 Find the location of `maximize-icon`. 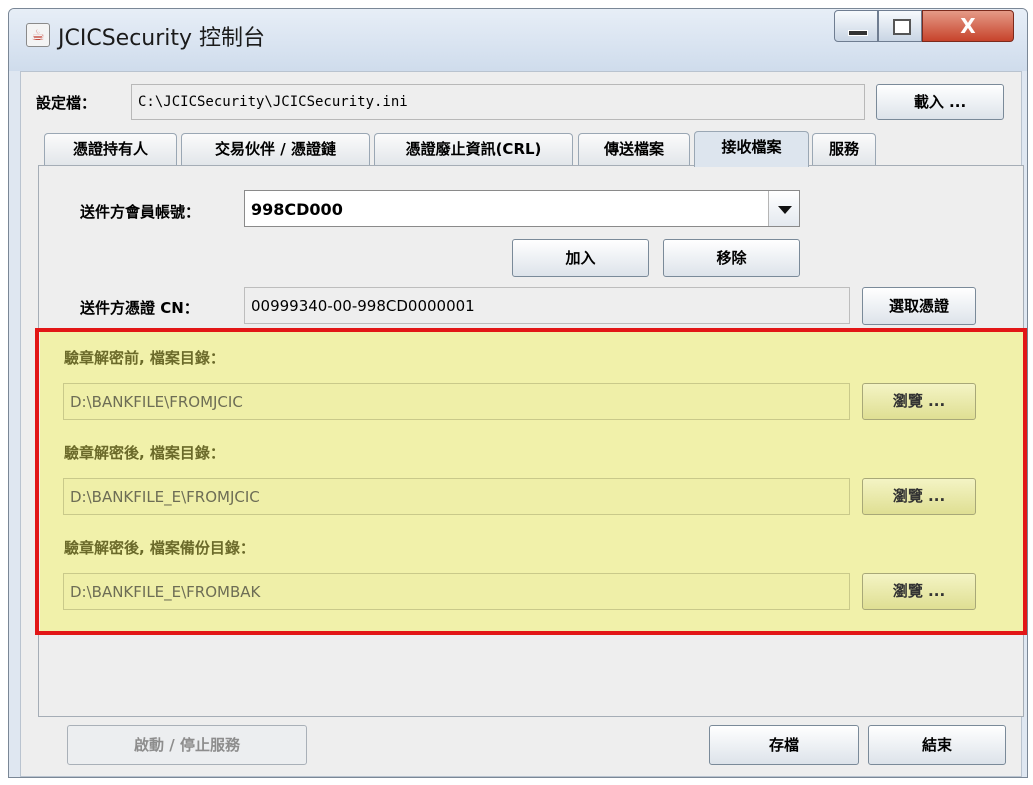

maximize-icon is located at coordinates (902, 27).